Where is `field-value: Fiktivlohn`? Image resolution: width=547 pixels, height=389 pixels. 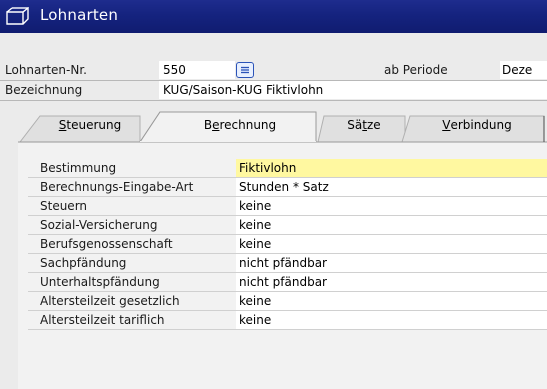 field-value: Fiktivlohn is located at coordinates (391, 168).